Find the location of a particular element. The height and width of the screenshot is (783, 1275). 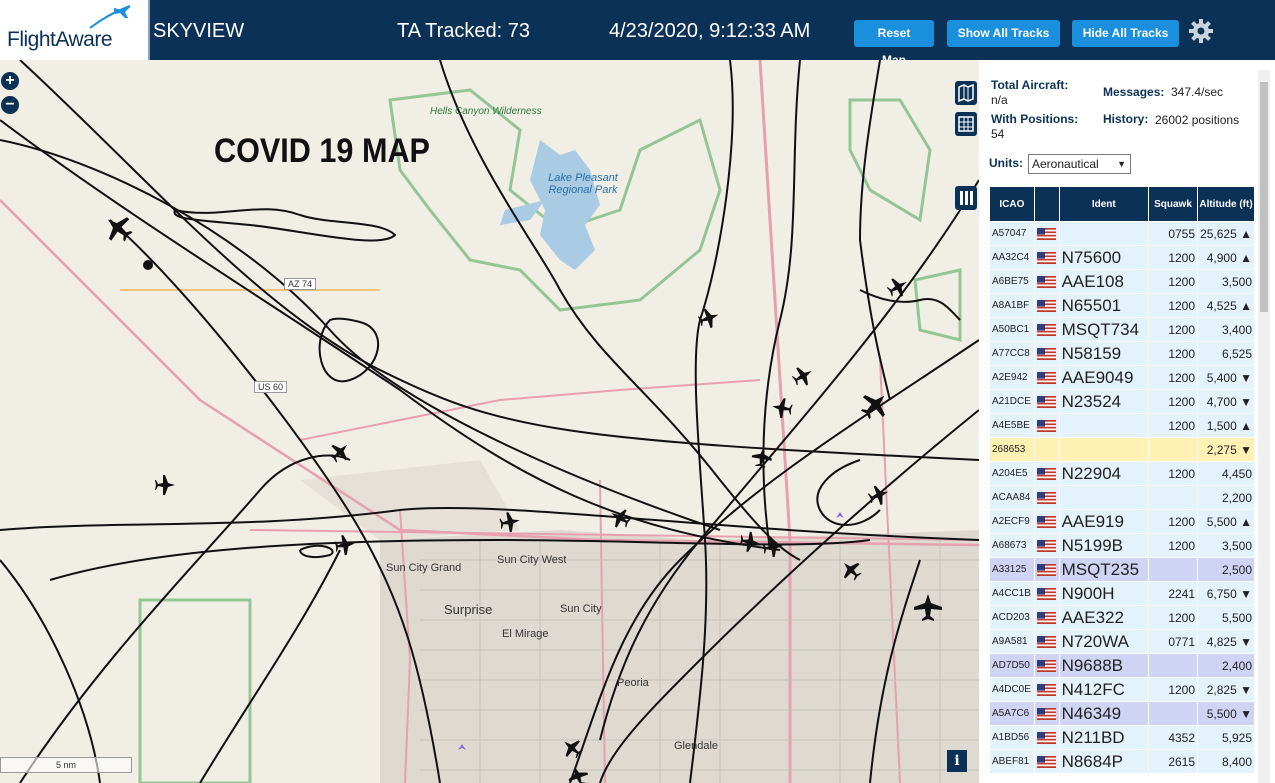

messages-value: 347.4/sec is located at coordinates (1197, 92).